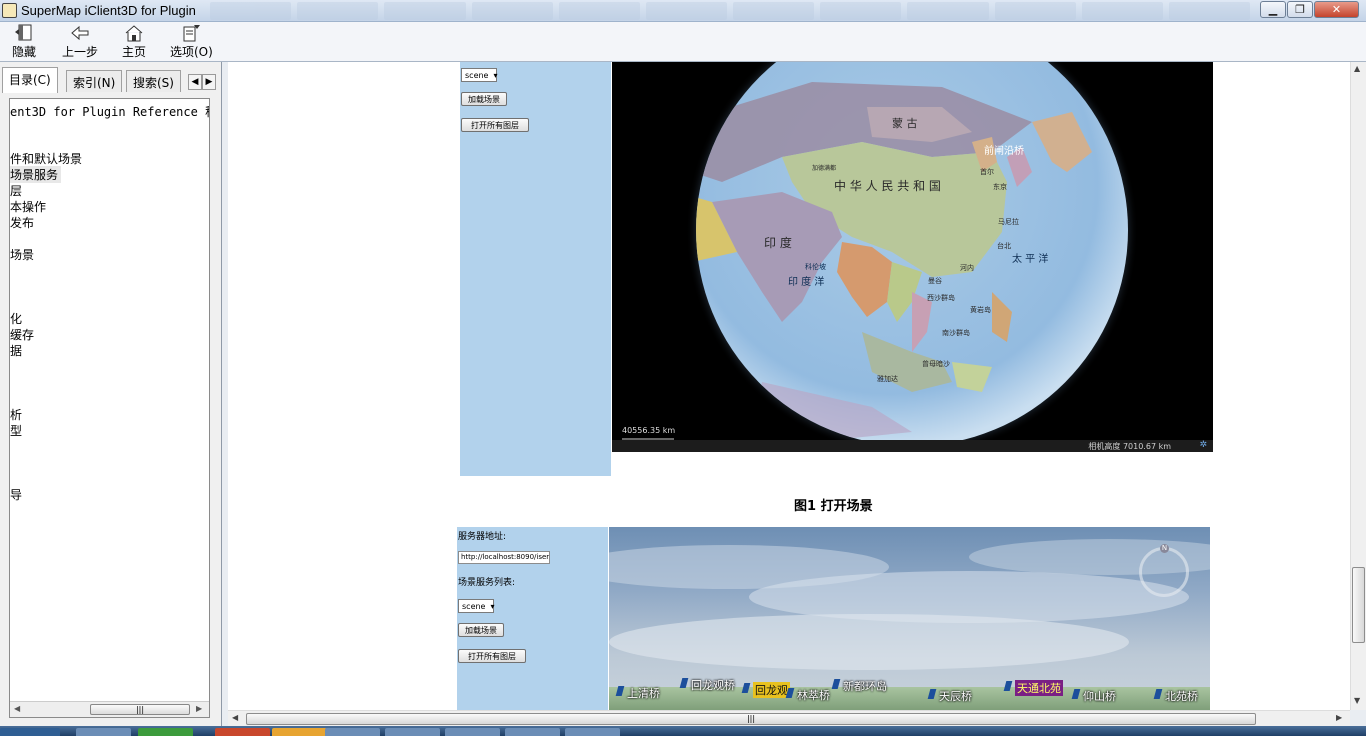 Image resolution: width=1366 pixels, height=736 pixels. Describe the element at coordinates (80, 33) in the screenshot. I see `back-arrow-icon` at that location.